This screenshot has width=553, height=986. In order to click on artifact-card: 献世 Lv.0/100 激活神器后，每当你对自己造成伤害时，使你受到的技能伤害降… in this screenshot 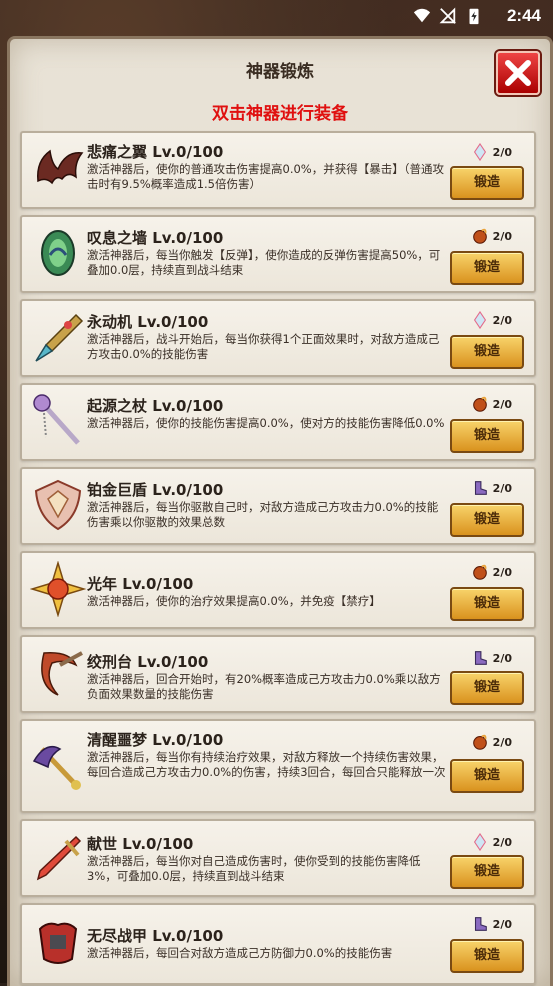, I will do `click(278, 858)`.